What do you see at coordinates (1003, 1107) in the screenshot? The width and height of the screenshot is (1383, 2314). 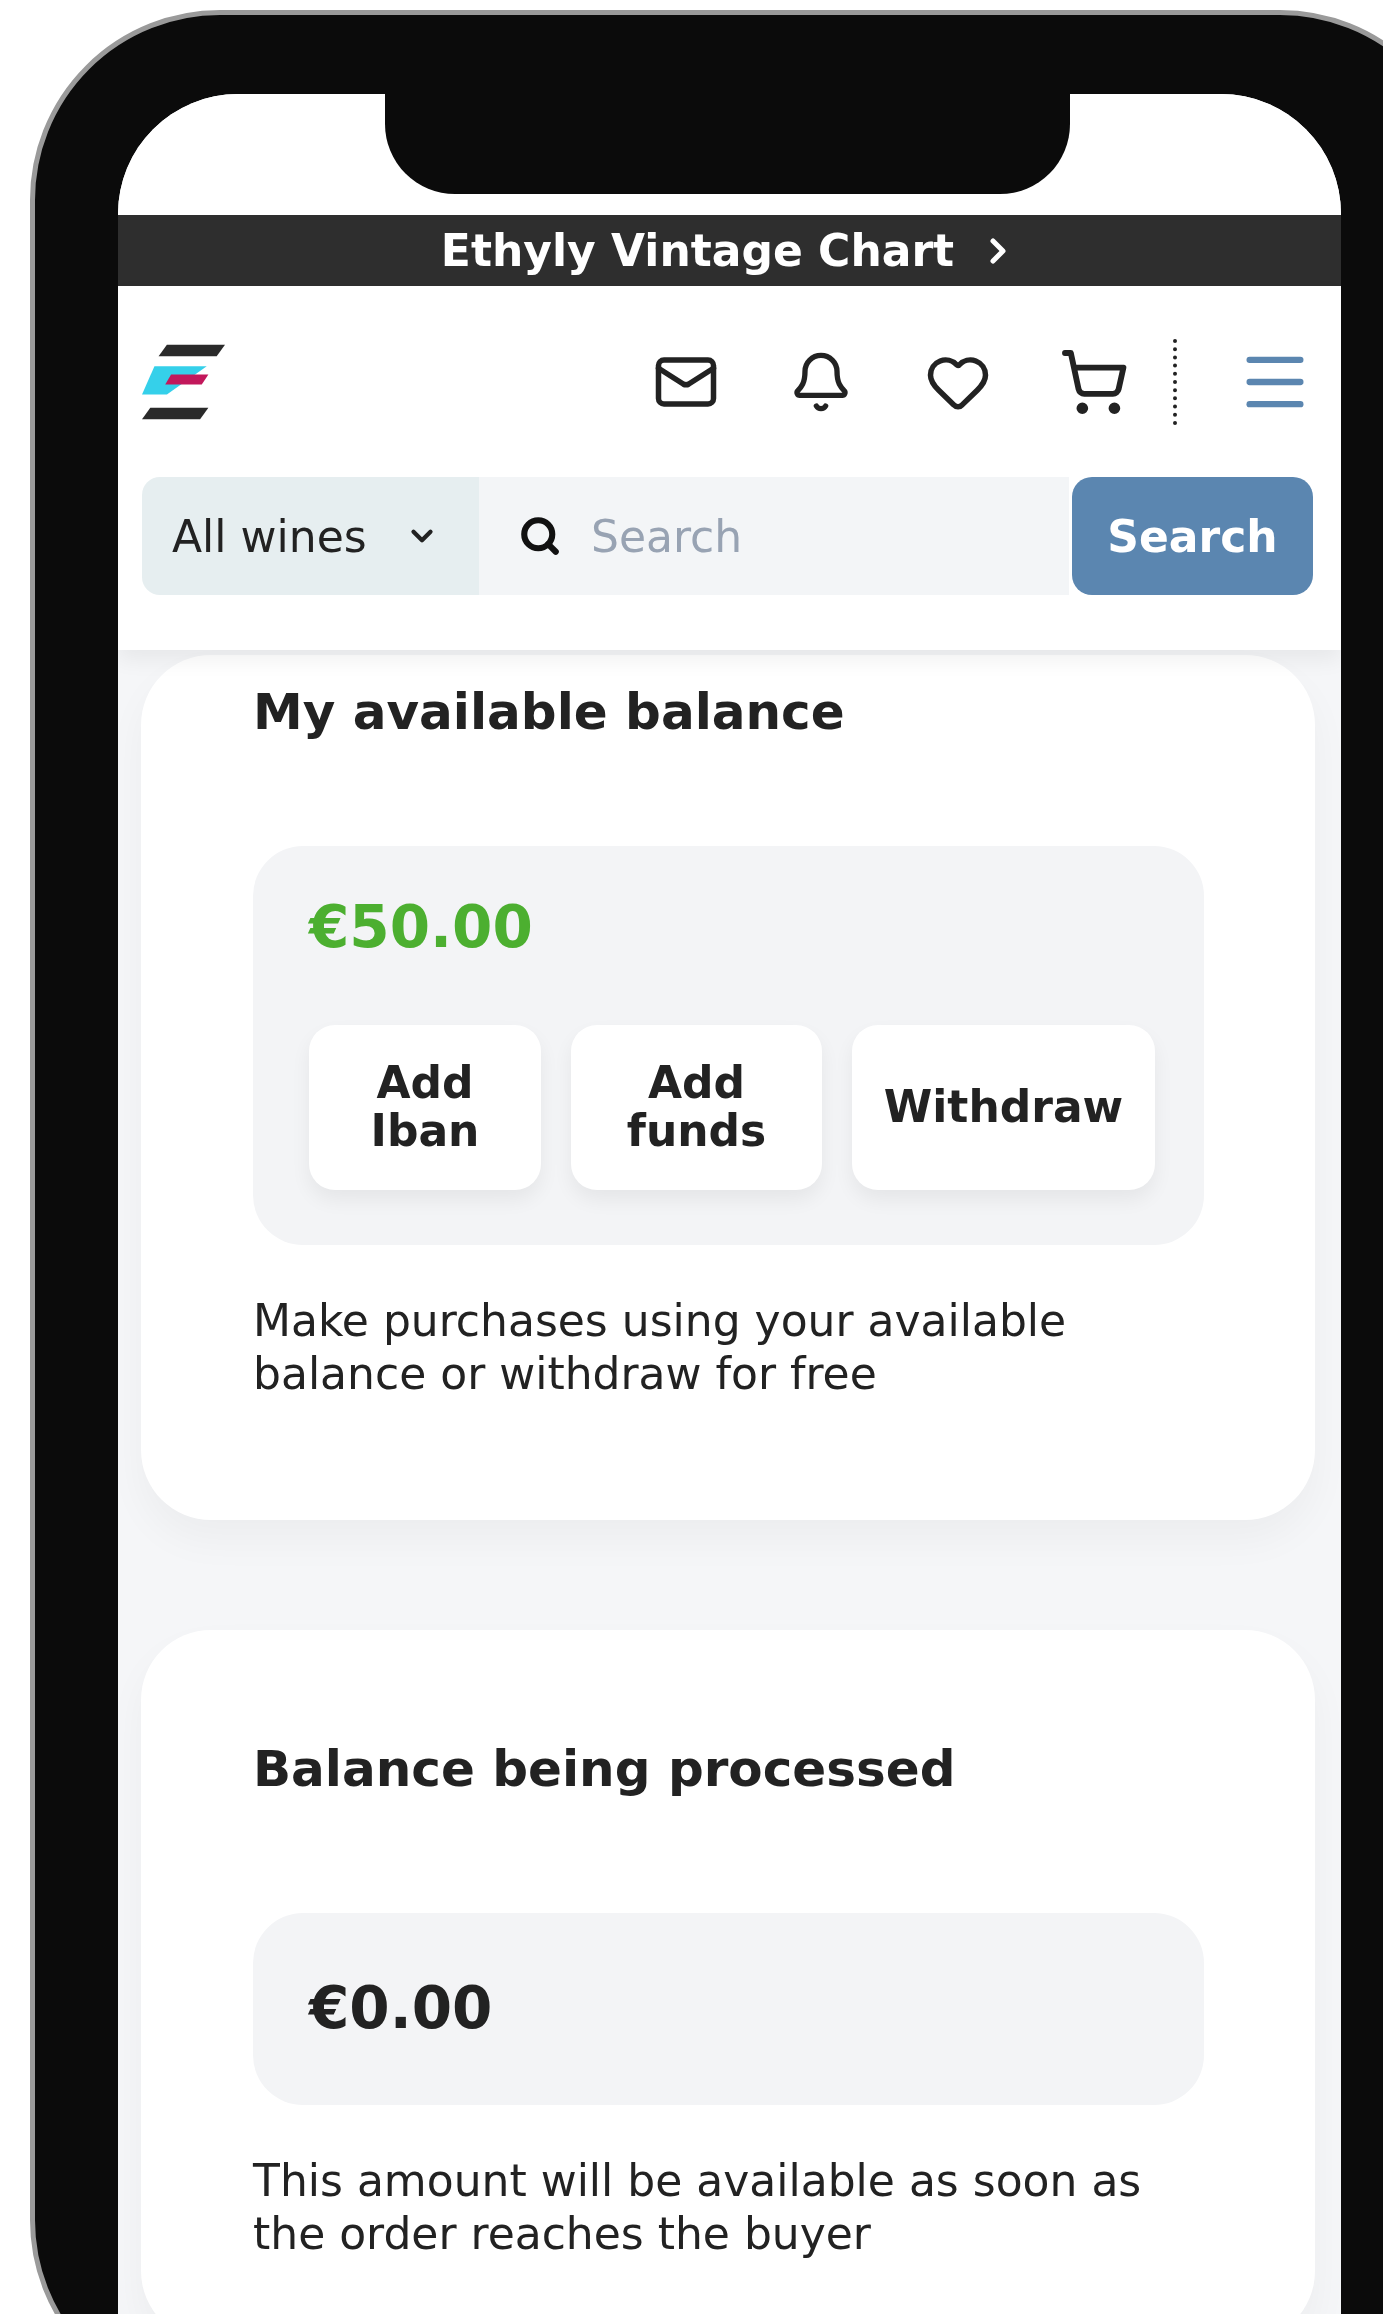 I see `action-button: Withdraw` at bounding box center [1003, 1107].